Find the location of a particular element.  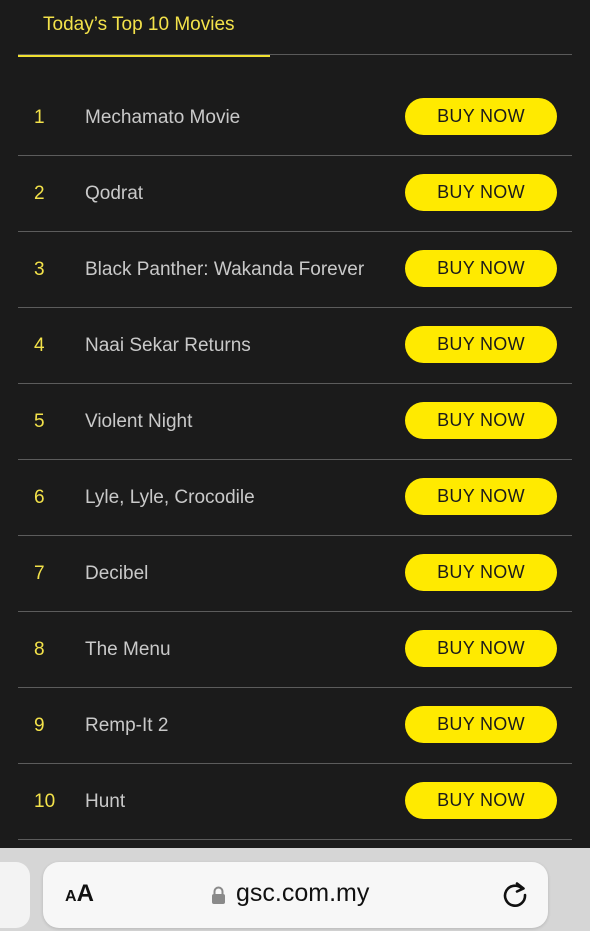

url-text: gsc.com.my is located at coordinates (302, 893).